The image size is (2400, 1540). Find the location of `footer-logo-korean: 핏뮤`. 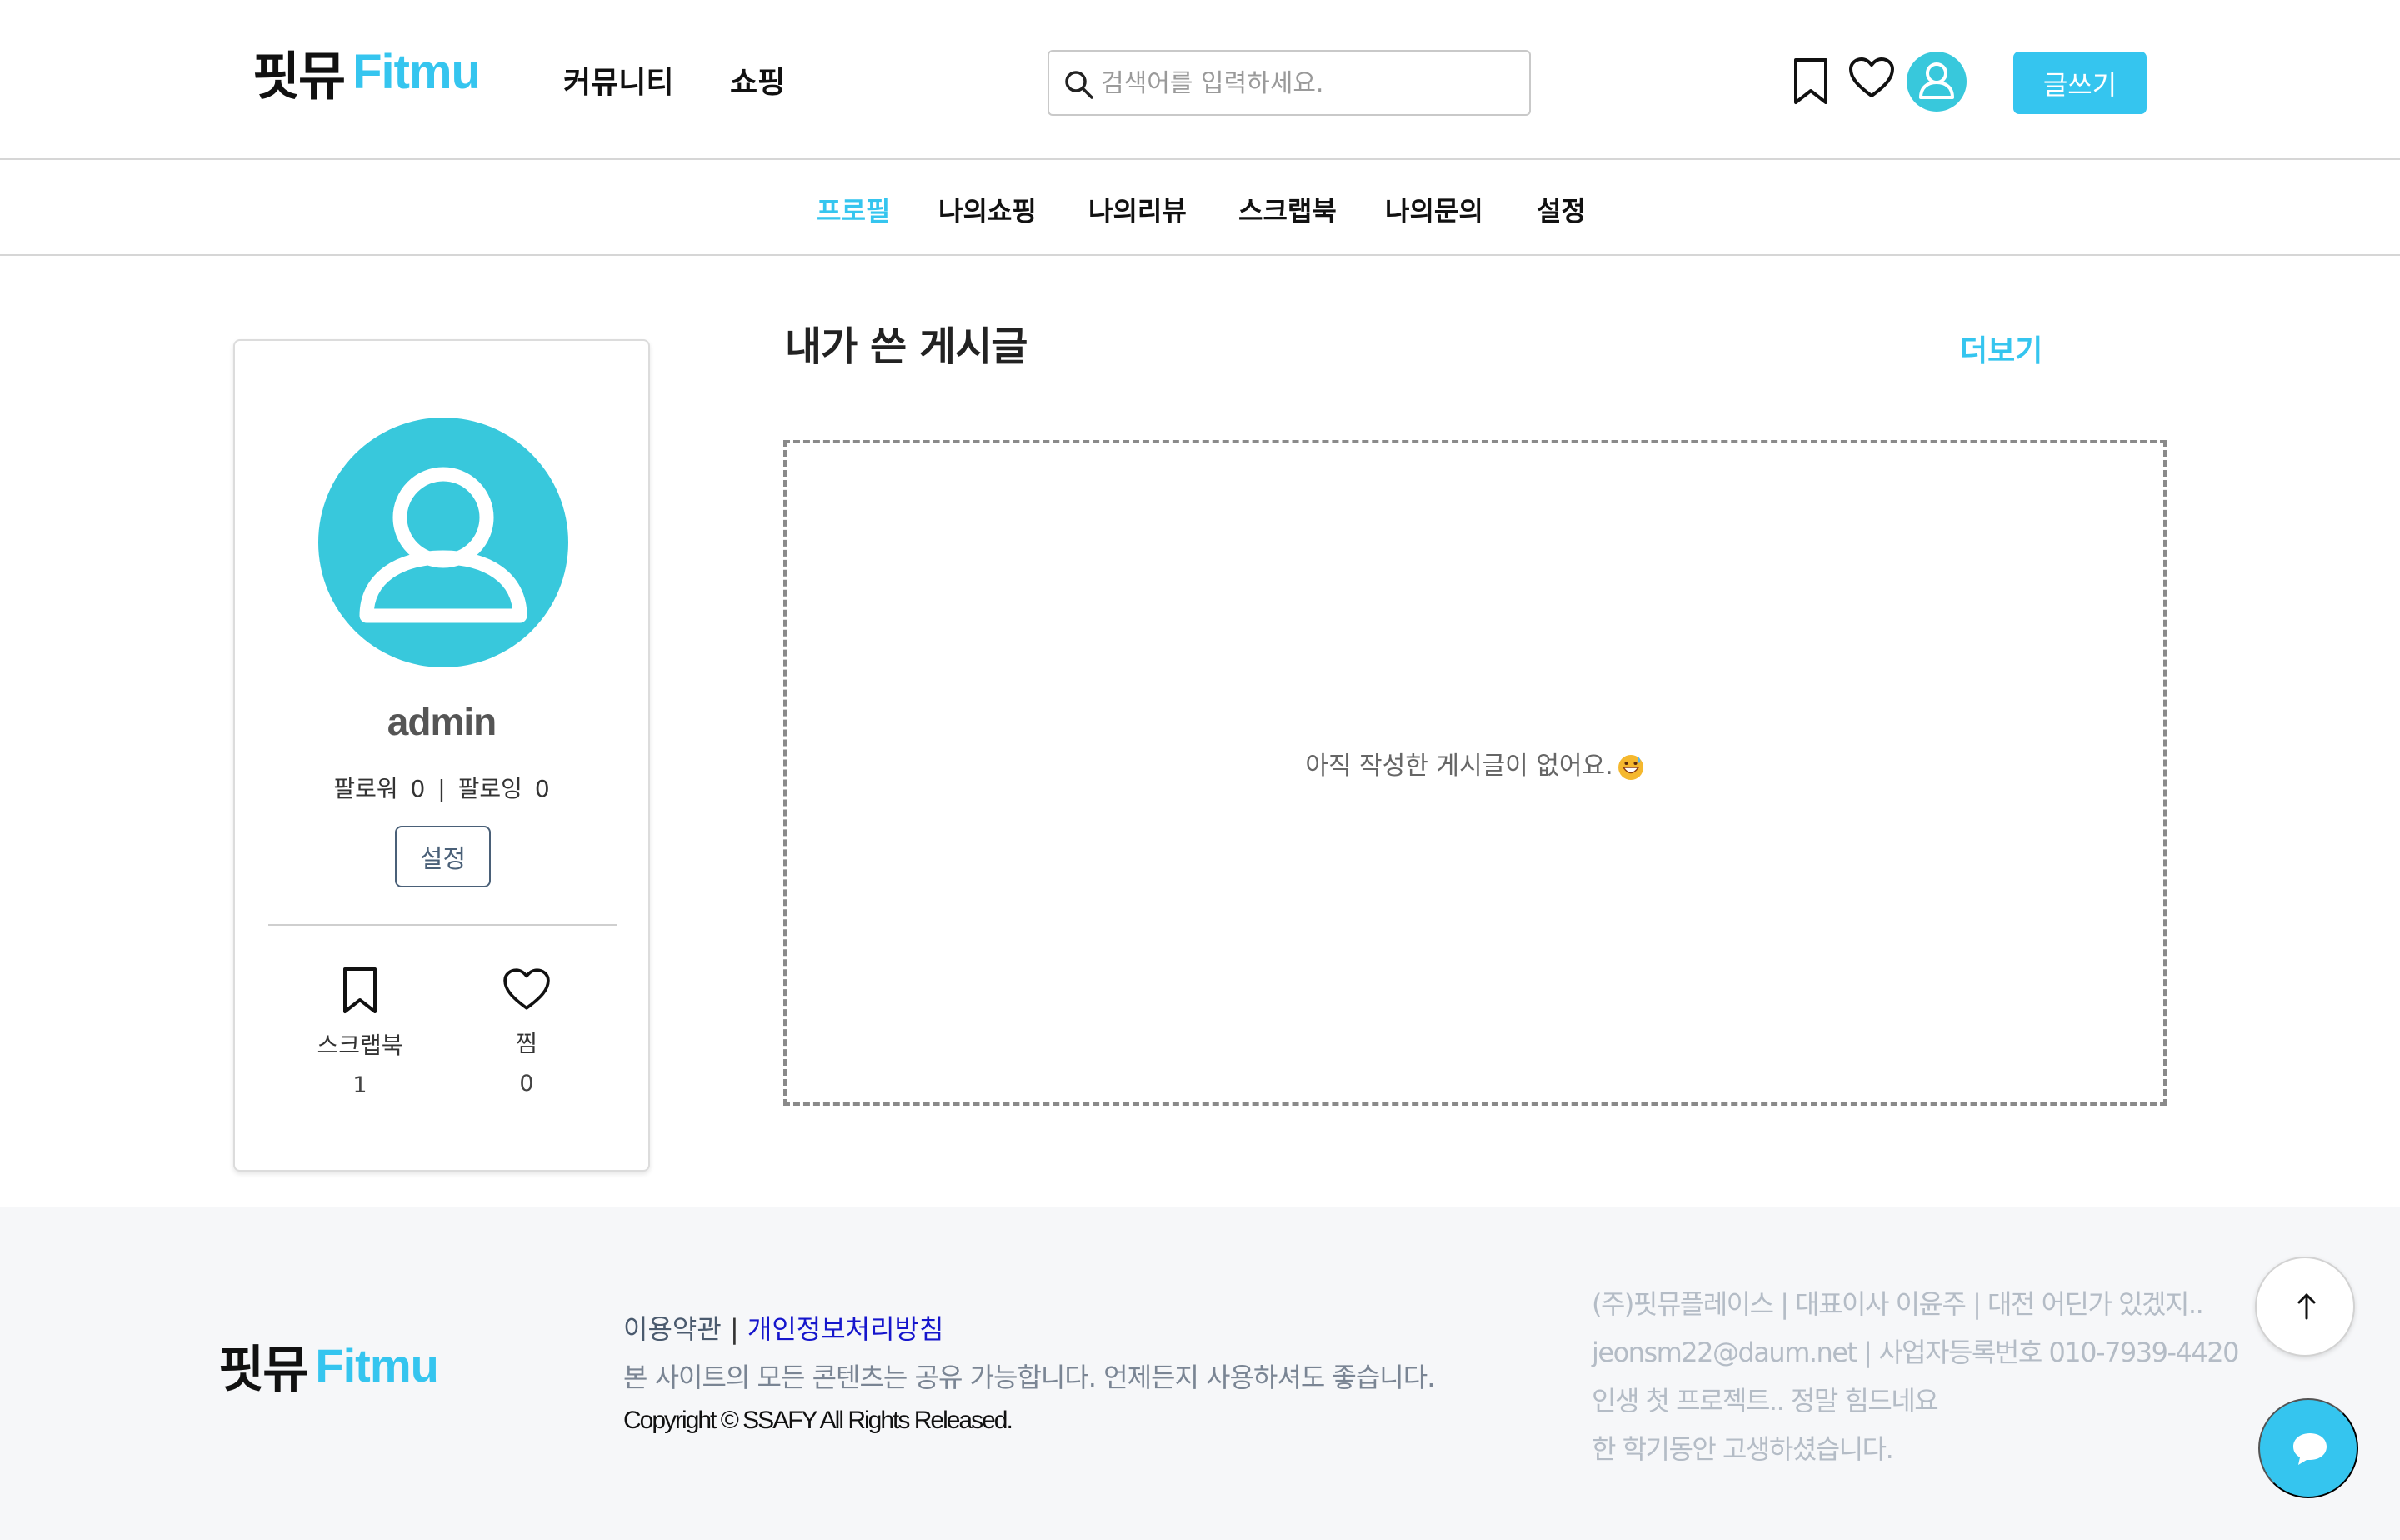

footer-logo-korean: 핏뮤 is located at coordinates (263, 1369).